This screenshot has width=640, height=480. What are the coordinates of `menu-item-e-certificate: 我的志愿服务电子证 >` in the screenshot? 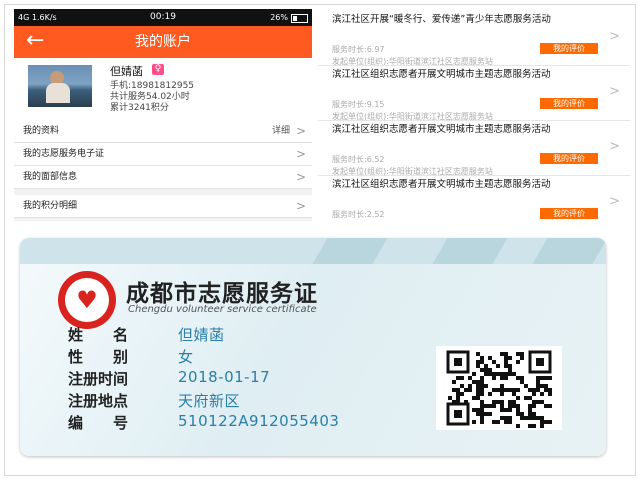 It's located at (163, 154).